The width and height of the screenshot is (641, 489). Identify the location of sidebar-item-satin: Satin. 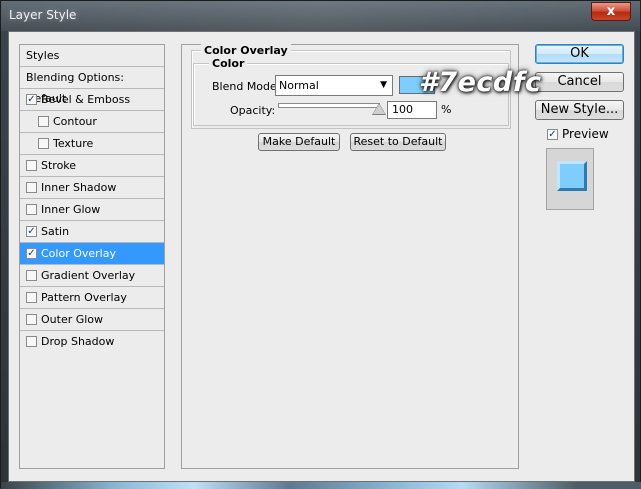
(92, 232).